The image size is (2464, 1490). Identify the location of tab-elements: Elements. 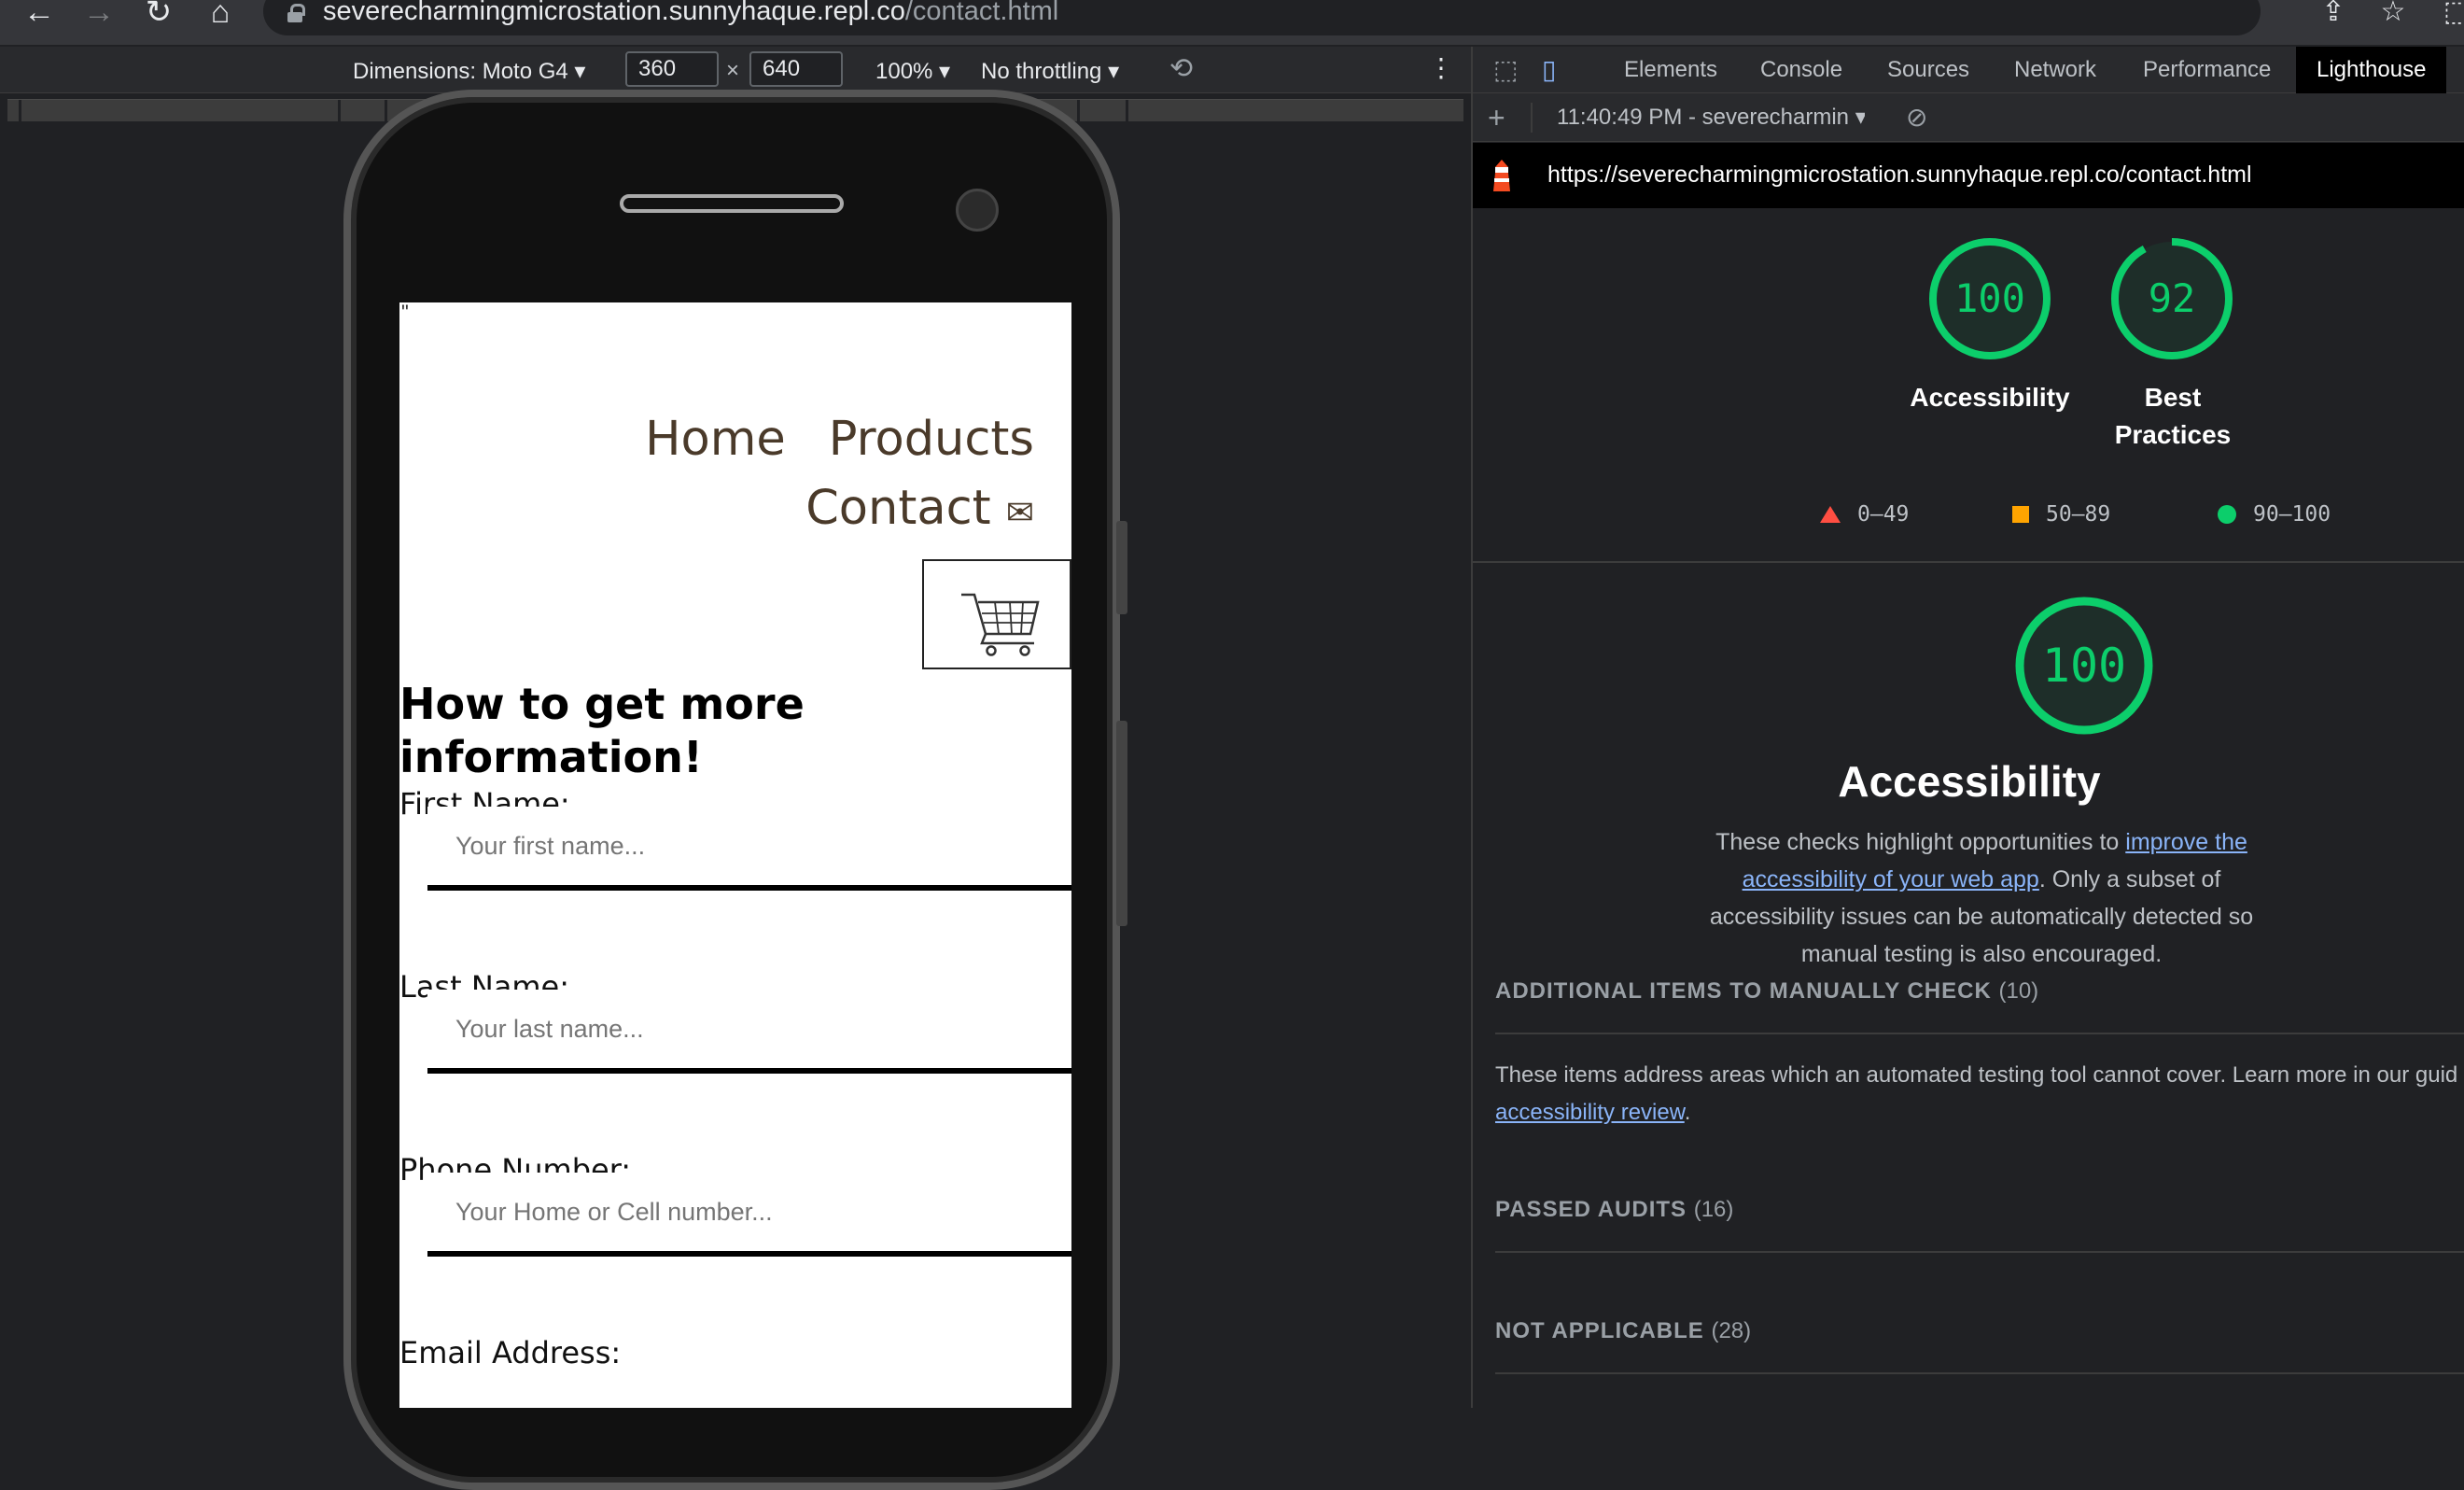
(1670, 70).